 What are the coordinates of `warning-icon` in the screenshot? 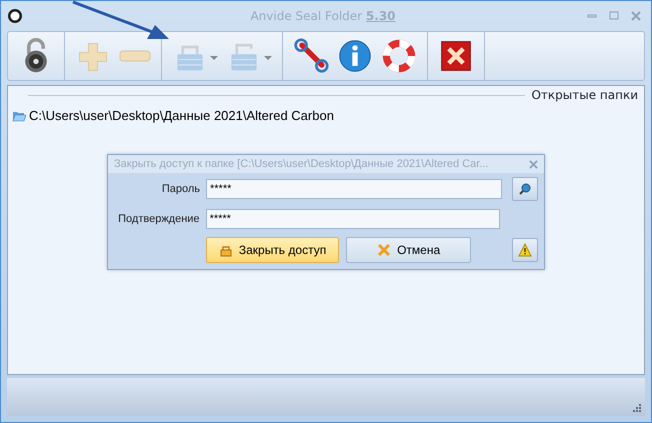 It's located at (525, 250).